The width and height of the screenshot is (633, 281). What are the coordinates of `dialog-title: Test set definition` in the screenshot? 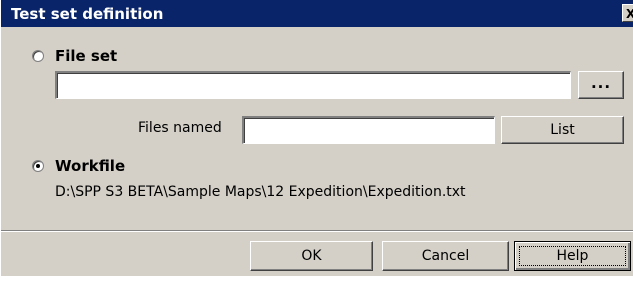 It's located at (87, 14).